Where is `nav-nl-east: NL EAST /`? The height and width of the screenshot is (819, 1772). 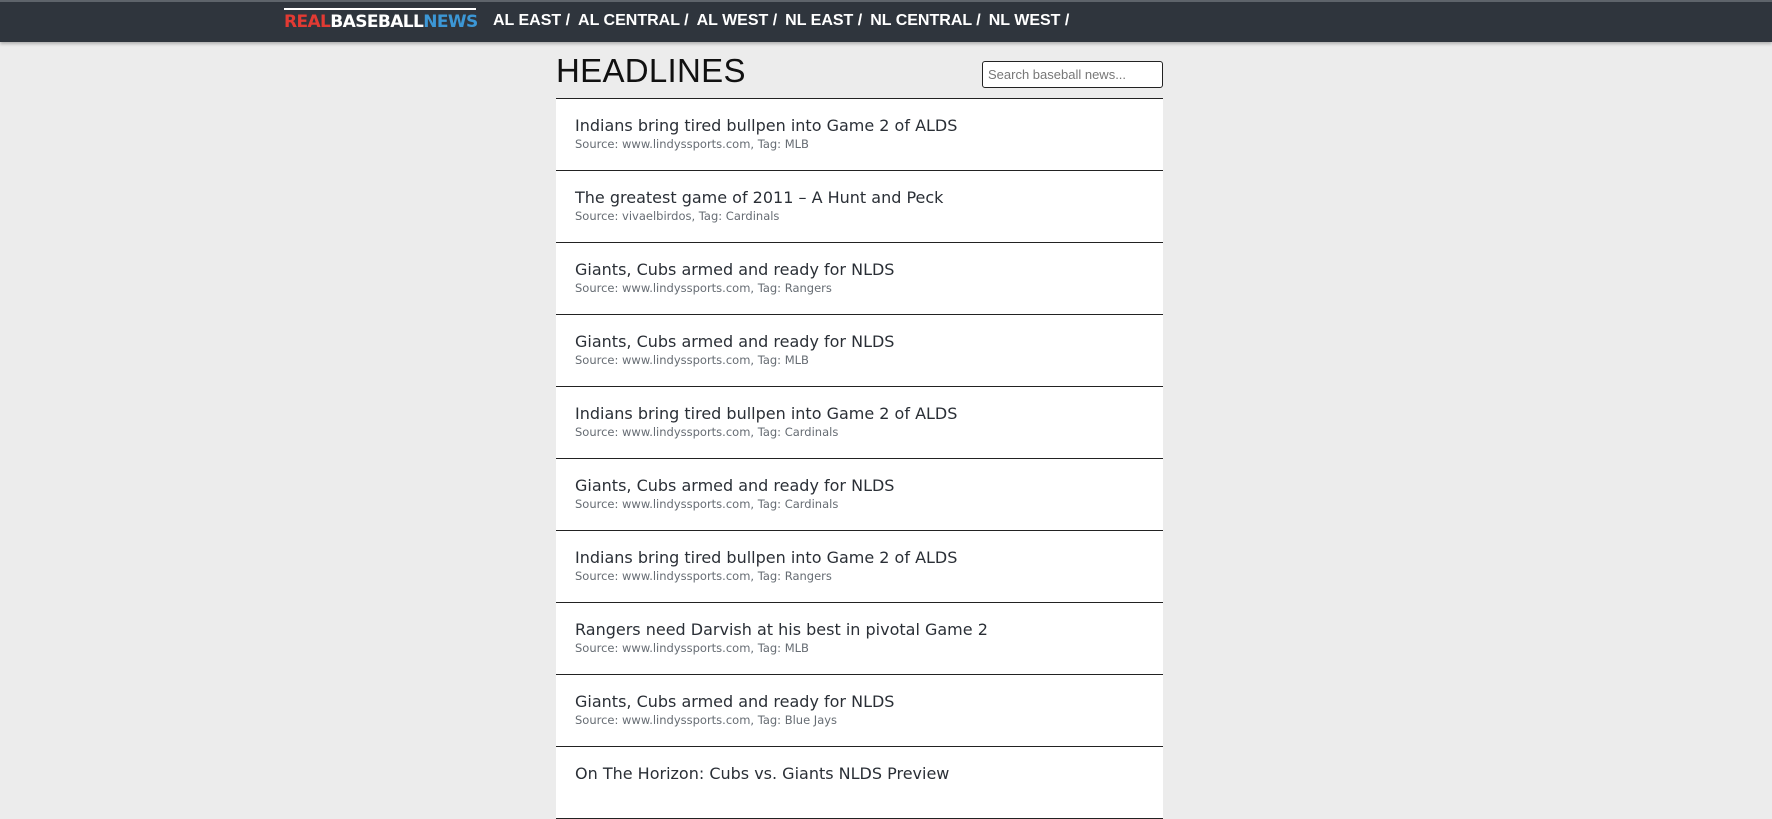 nav-nl-east: NL EAST / is located at coordinates (823, 21).